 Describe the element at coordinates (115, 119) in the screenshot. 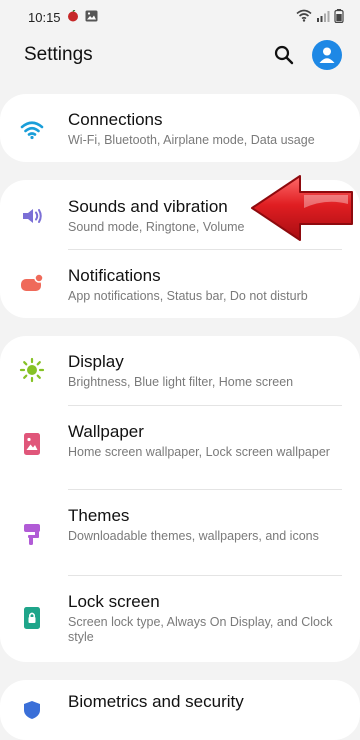

I see `item-title: Connections` at that location.